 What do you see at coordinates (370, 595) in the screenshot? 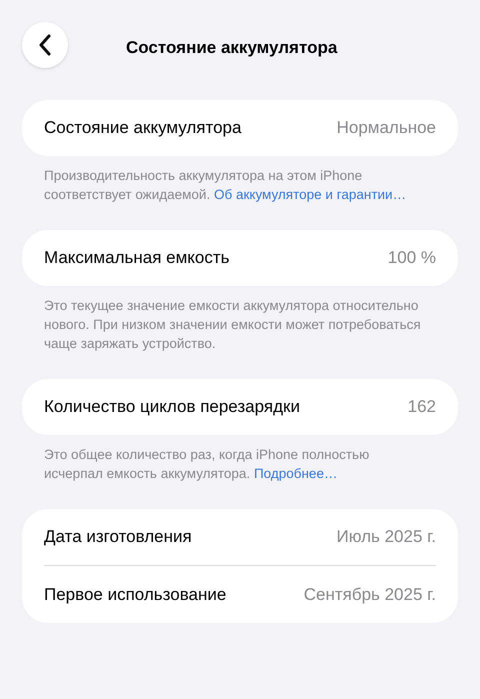
I see `row-value: Сентябрь 2025 г.` at bounding box center [370, 595].